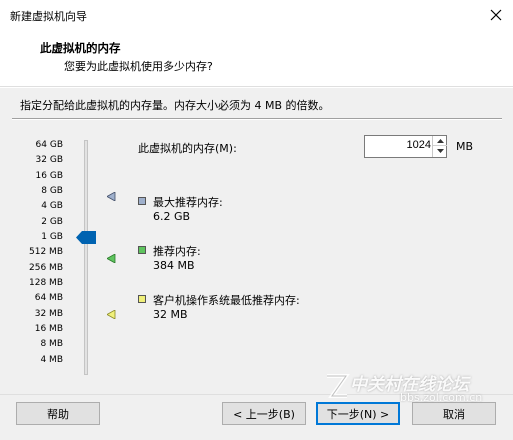 The image size is (513, 440). What do you see at coordinates (256, 58) in the screenshot?
I see `wizard-header: 此虚拟机的内存 您要为此虚拟机使用多少内存?` at bounding box center [256, 58].